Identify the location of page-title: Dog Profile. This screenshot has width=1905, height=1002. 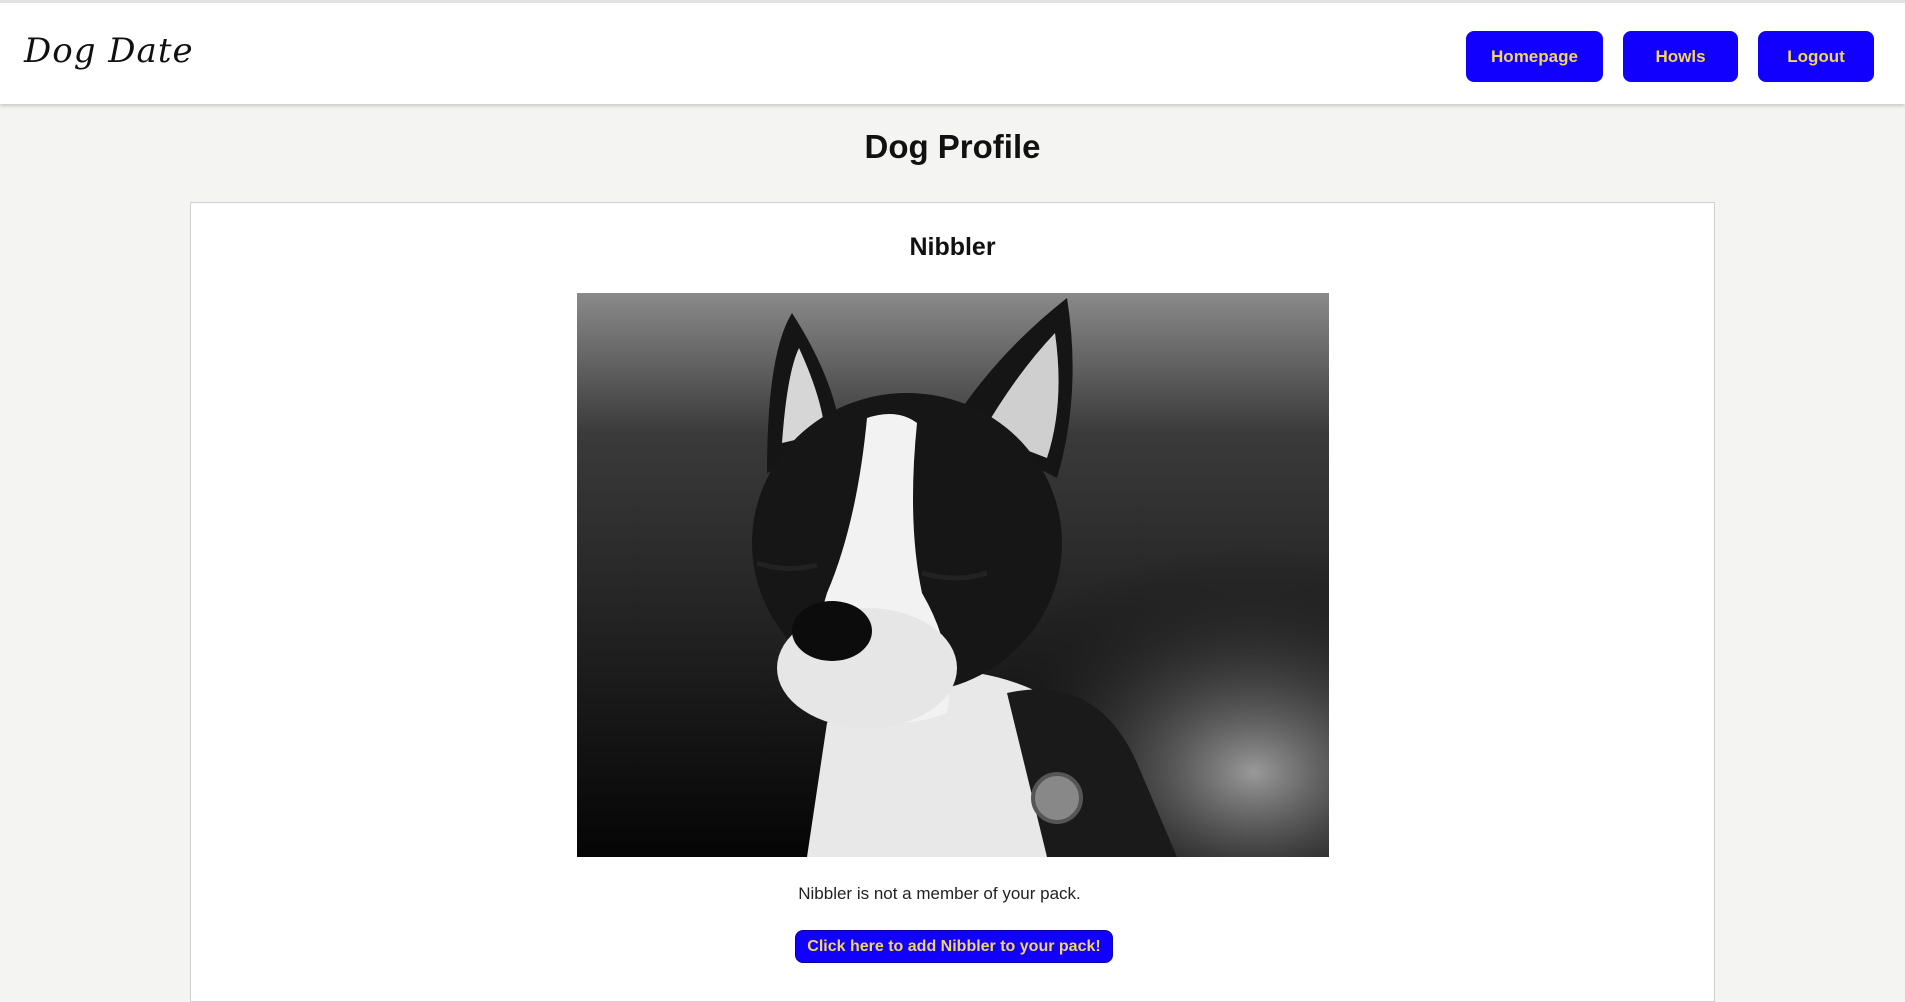
(952, 146).